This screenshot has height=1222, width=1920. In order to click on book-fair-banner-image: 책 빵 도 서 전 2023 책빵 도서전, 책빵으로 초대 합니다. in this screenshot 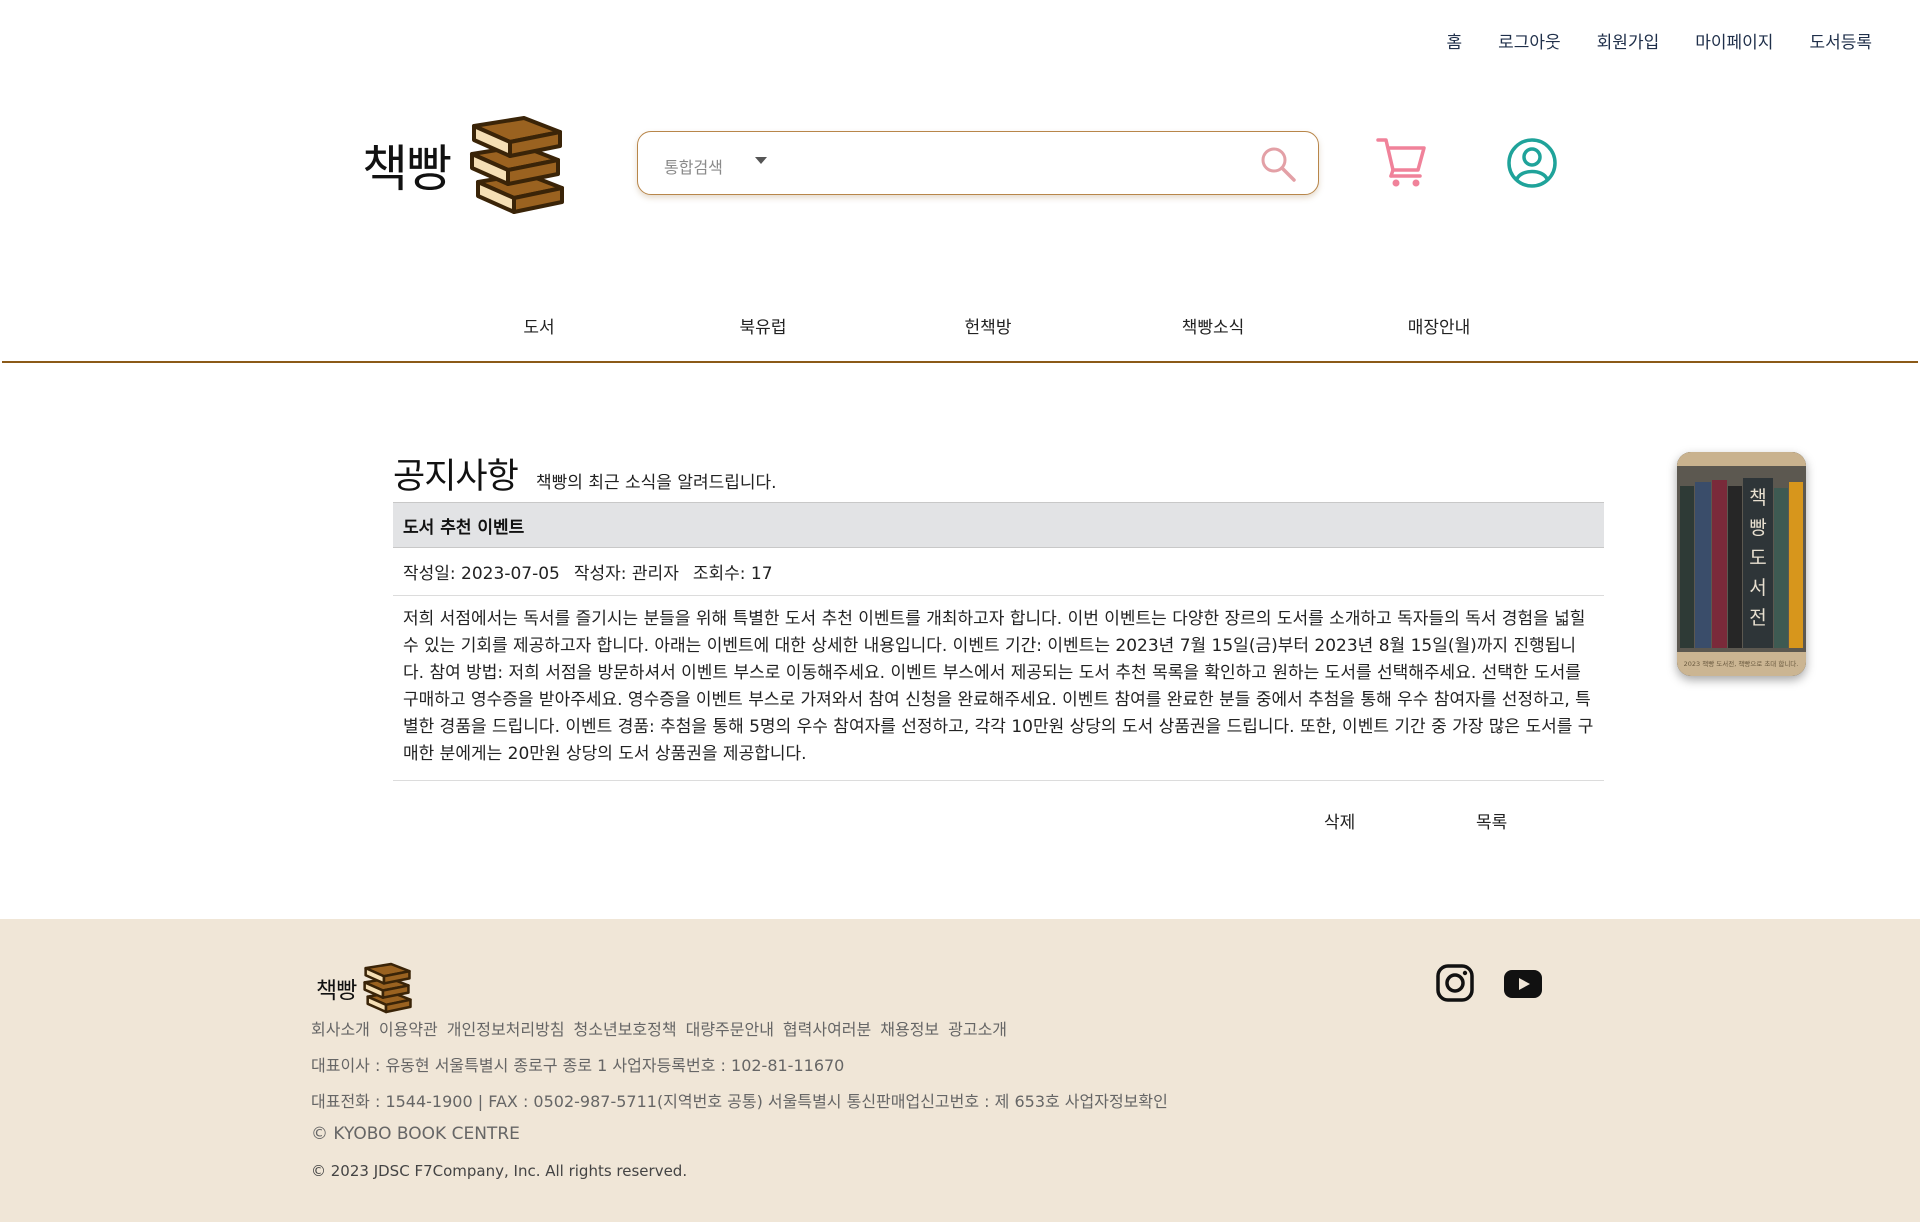, I will do `click(1741, 564)`.